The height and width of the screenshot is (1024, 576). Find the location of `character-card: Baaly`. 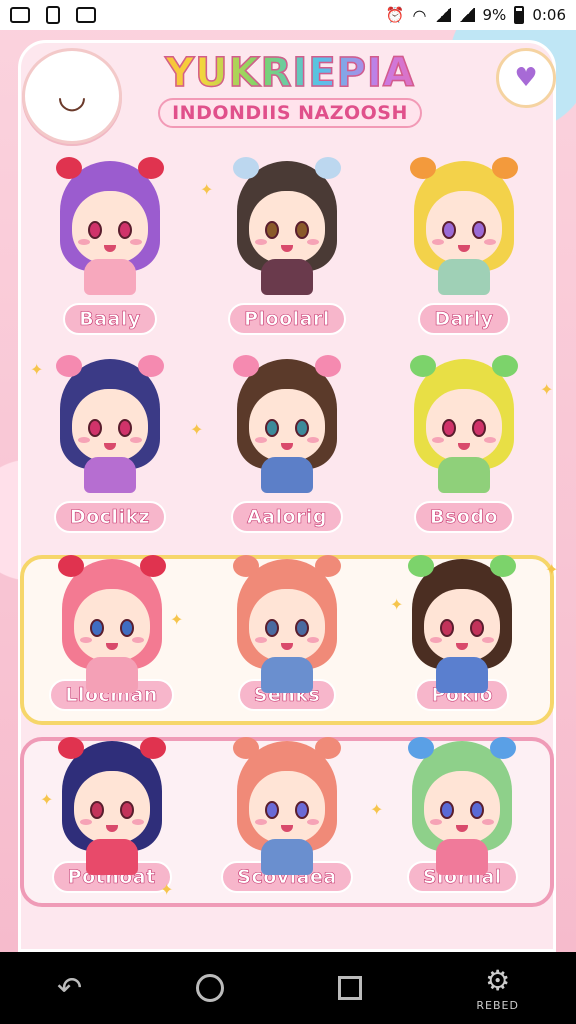

character-card: Baaly is located at coordinates (110, 250).